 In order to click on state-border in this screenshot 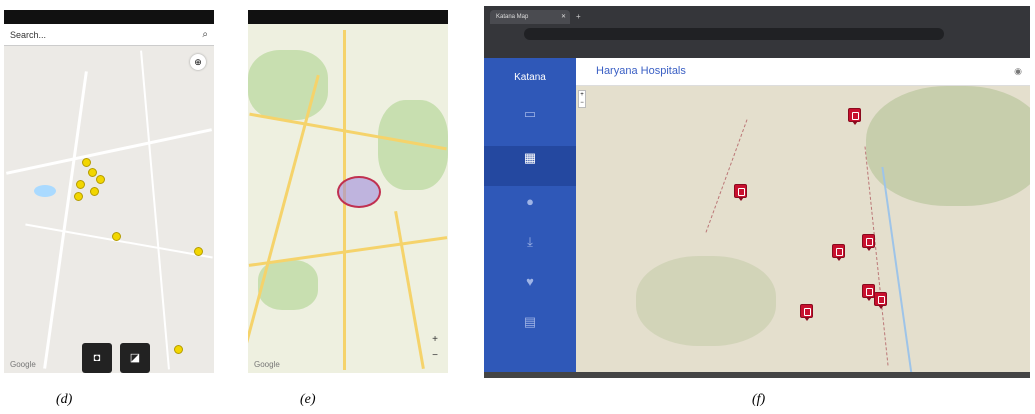, I will do `click(726, 176)`.